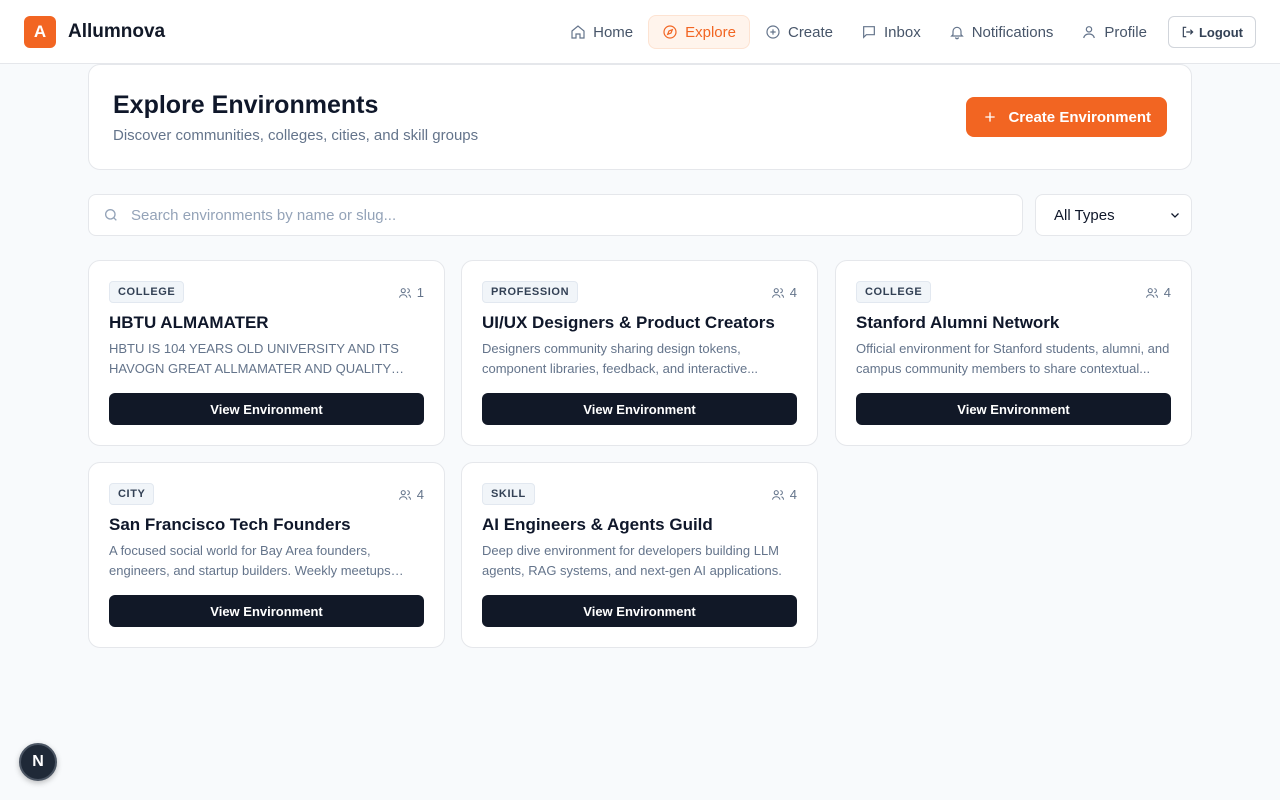 This screenshot has width=1280, height=800. What do you see at coordinates (189, 322) in the screenshot?
I see `environment-title: HBTU ALMAMATER` at bounding box center [189, 322].